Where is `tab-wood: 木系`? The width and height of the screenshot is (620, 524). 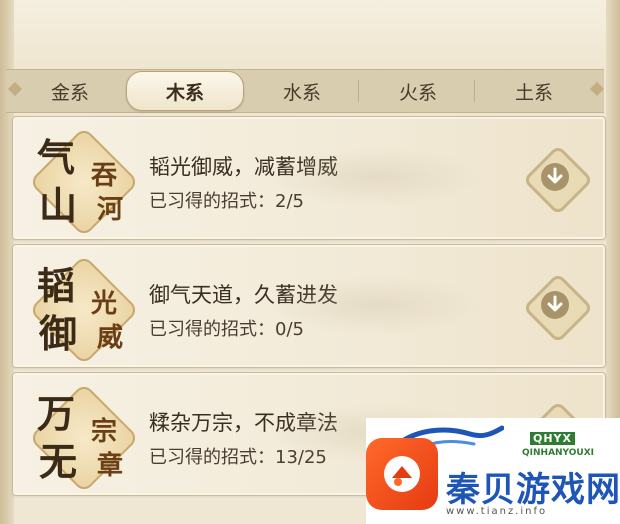 tab-wood: 木系 is located at coordinates (185, 91).